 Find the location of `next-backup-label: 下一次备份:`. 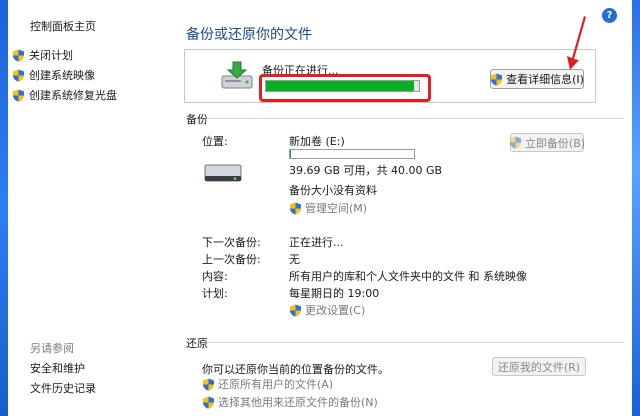

next-backup-label: 下一次备份: is located at coordinates (231, 242).